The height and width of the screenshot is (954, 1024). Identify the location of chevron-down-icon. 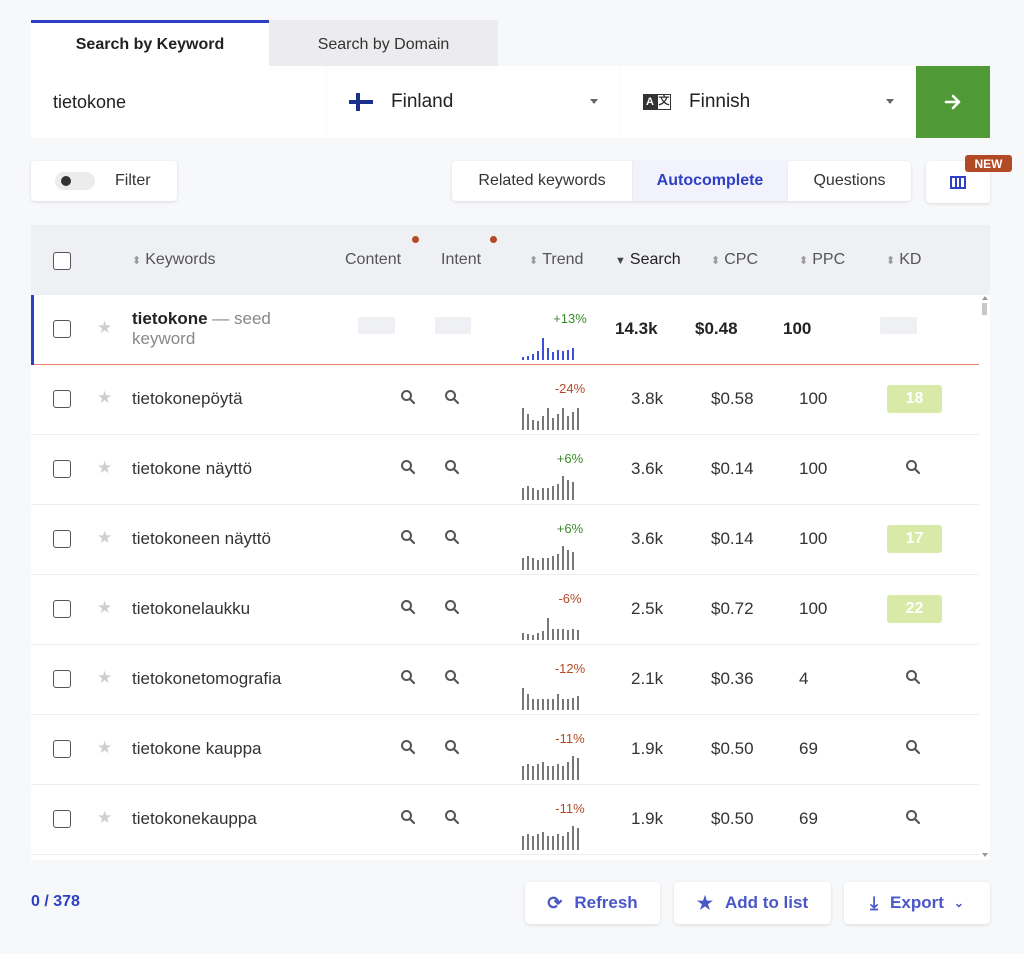
(594, 101).